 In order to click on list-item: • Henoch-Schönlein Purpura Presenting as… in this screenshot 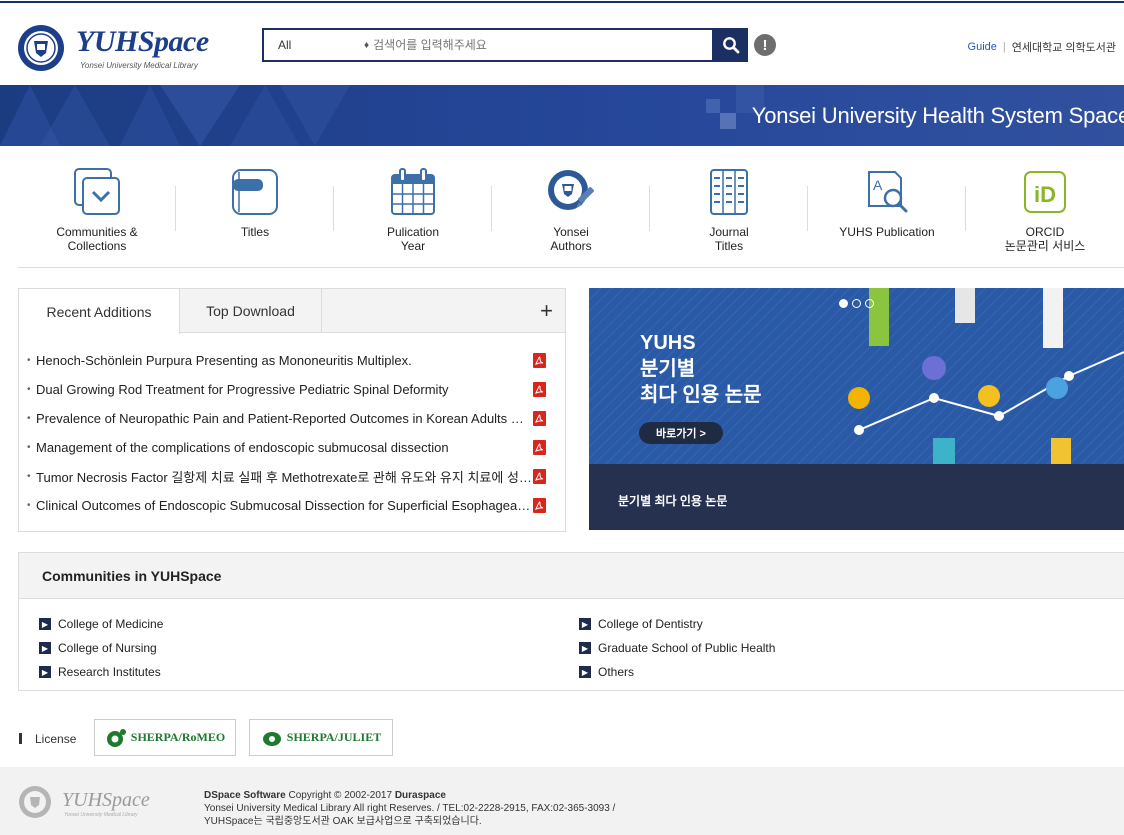, I will do `click(292, 360)`.